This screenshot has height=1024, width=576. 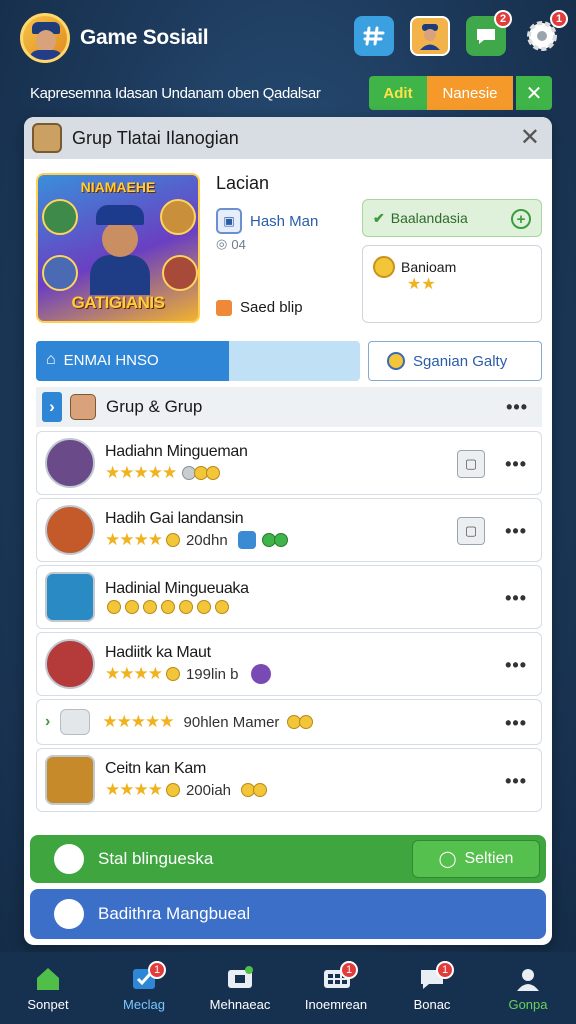 What do you see at coordinates (521, 219) in the screenshot?
I see `add-icon: +` at bounding box center [521, 219].